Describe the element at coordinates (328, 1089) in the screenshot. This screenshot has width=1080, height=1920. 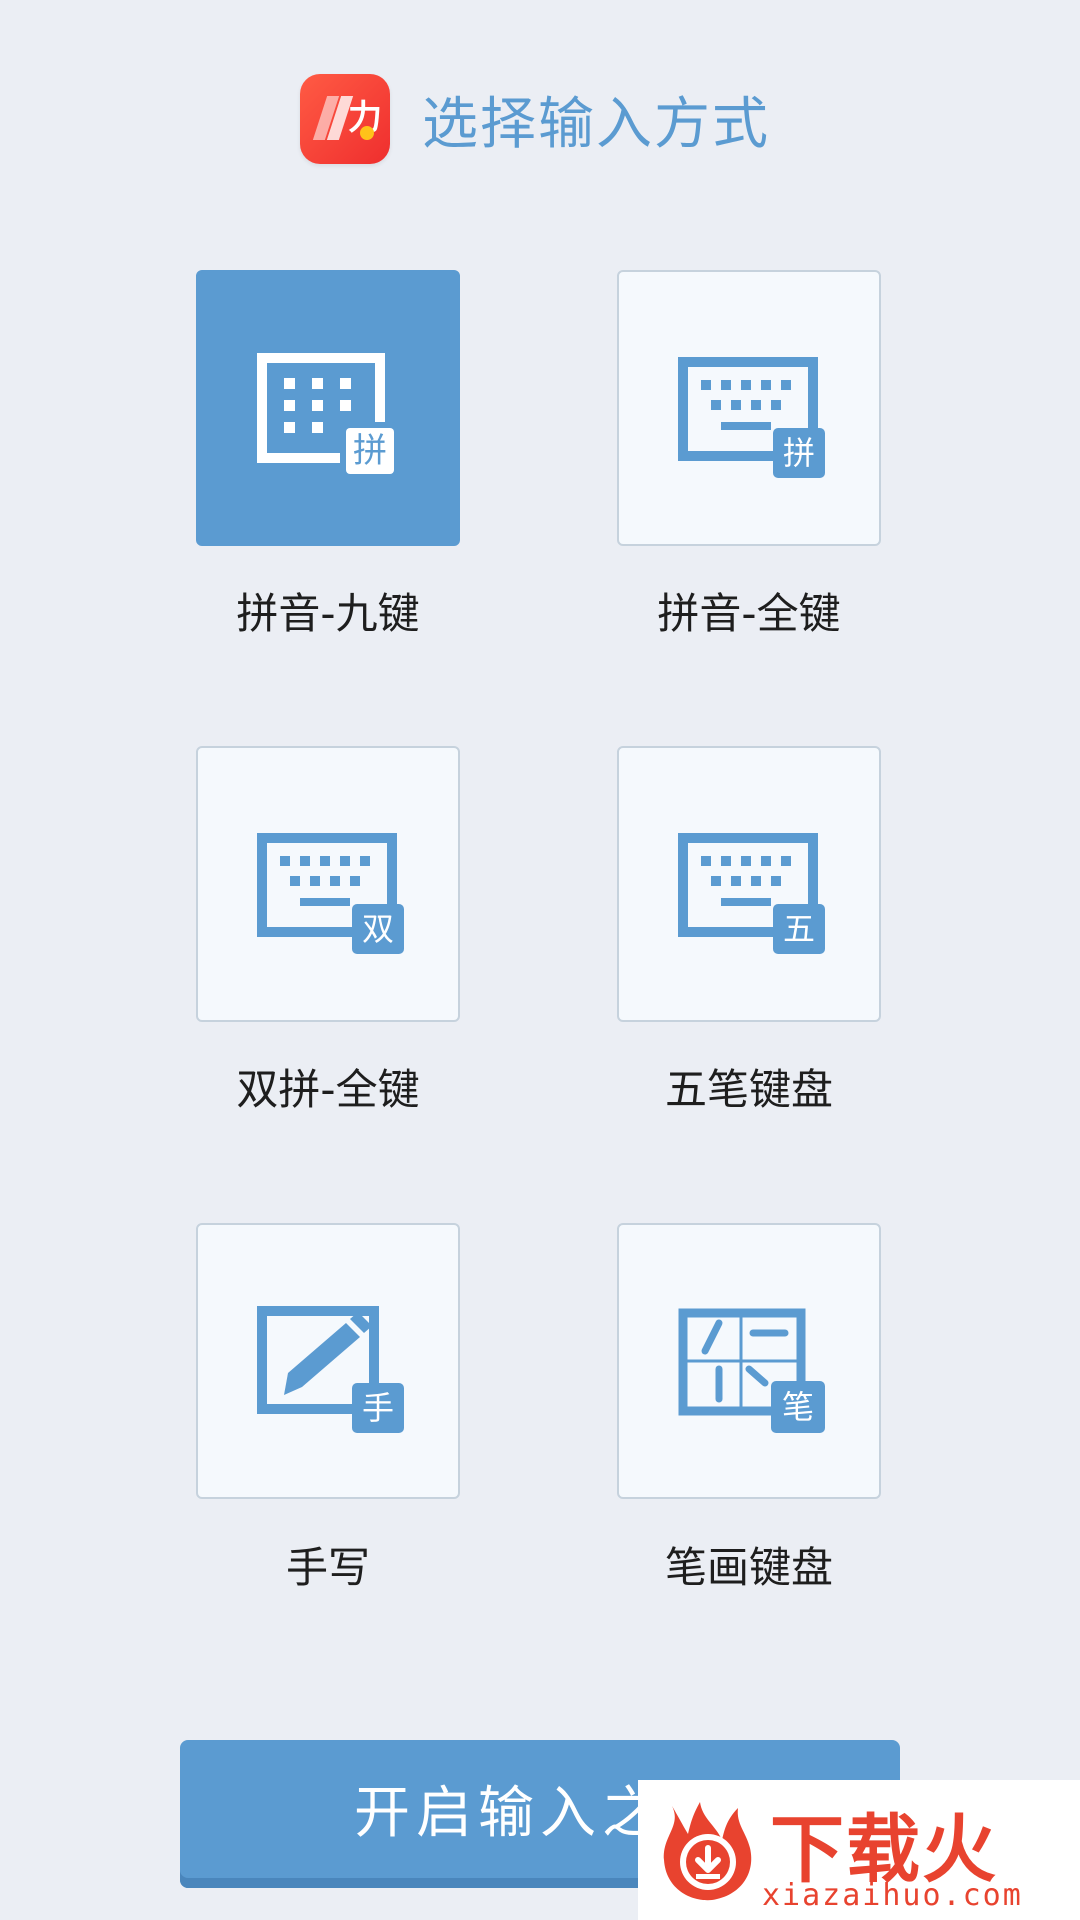
I see `option-label: 双拼-全键` at that location.